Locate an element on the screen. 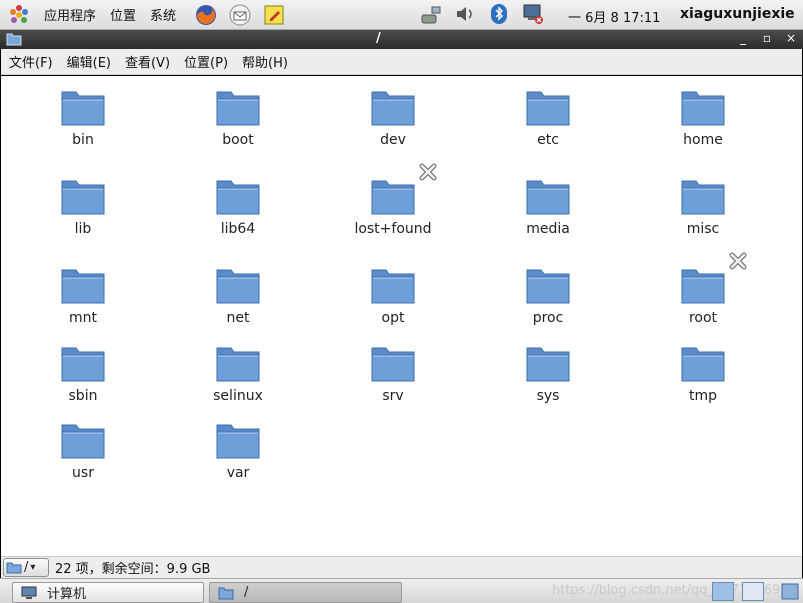 Image resolution: width=803 pixels, height=603 pixels. file-item: lost+found is located at coordinates (393, 200).